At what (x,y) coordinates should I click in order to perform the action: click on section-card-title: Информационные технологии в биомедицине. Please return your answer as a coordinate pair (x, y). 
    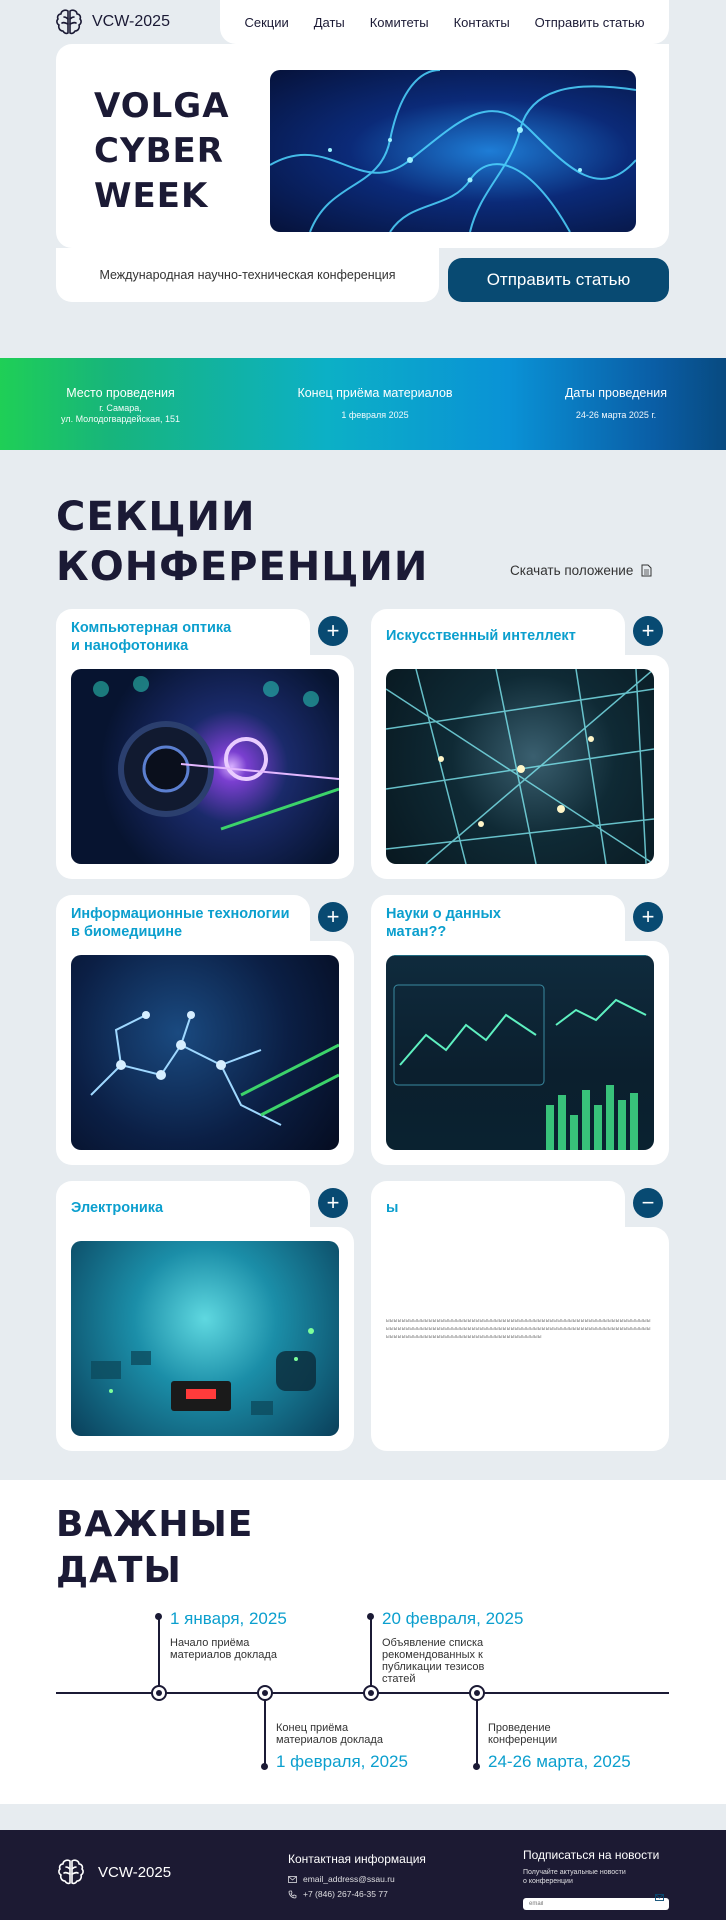
    Looking at the image, I should click on (180, 923).